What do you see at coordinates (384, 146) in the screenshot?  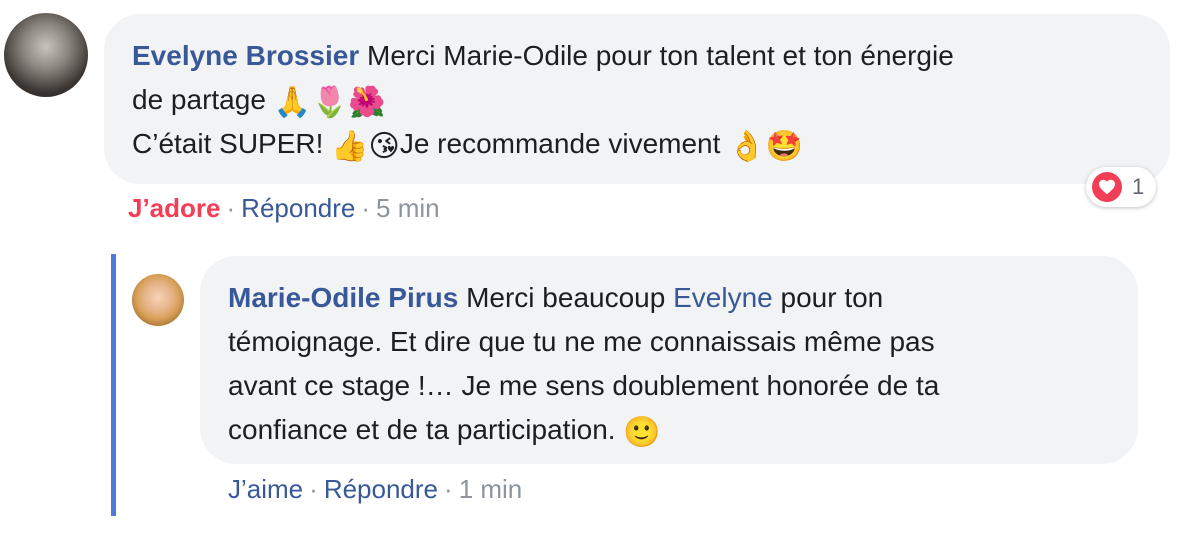 I see `kiss-face-emoji-icon: 😘` at bounding box center [384, 146].